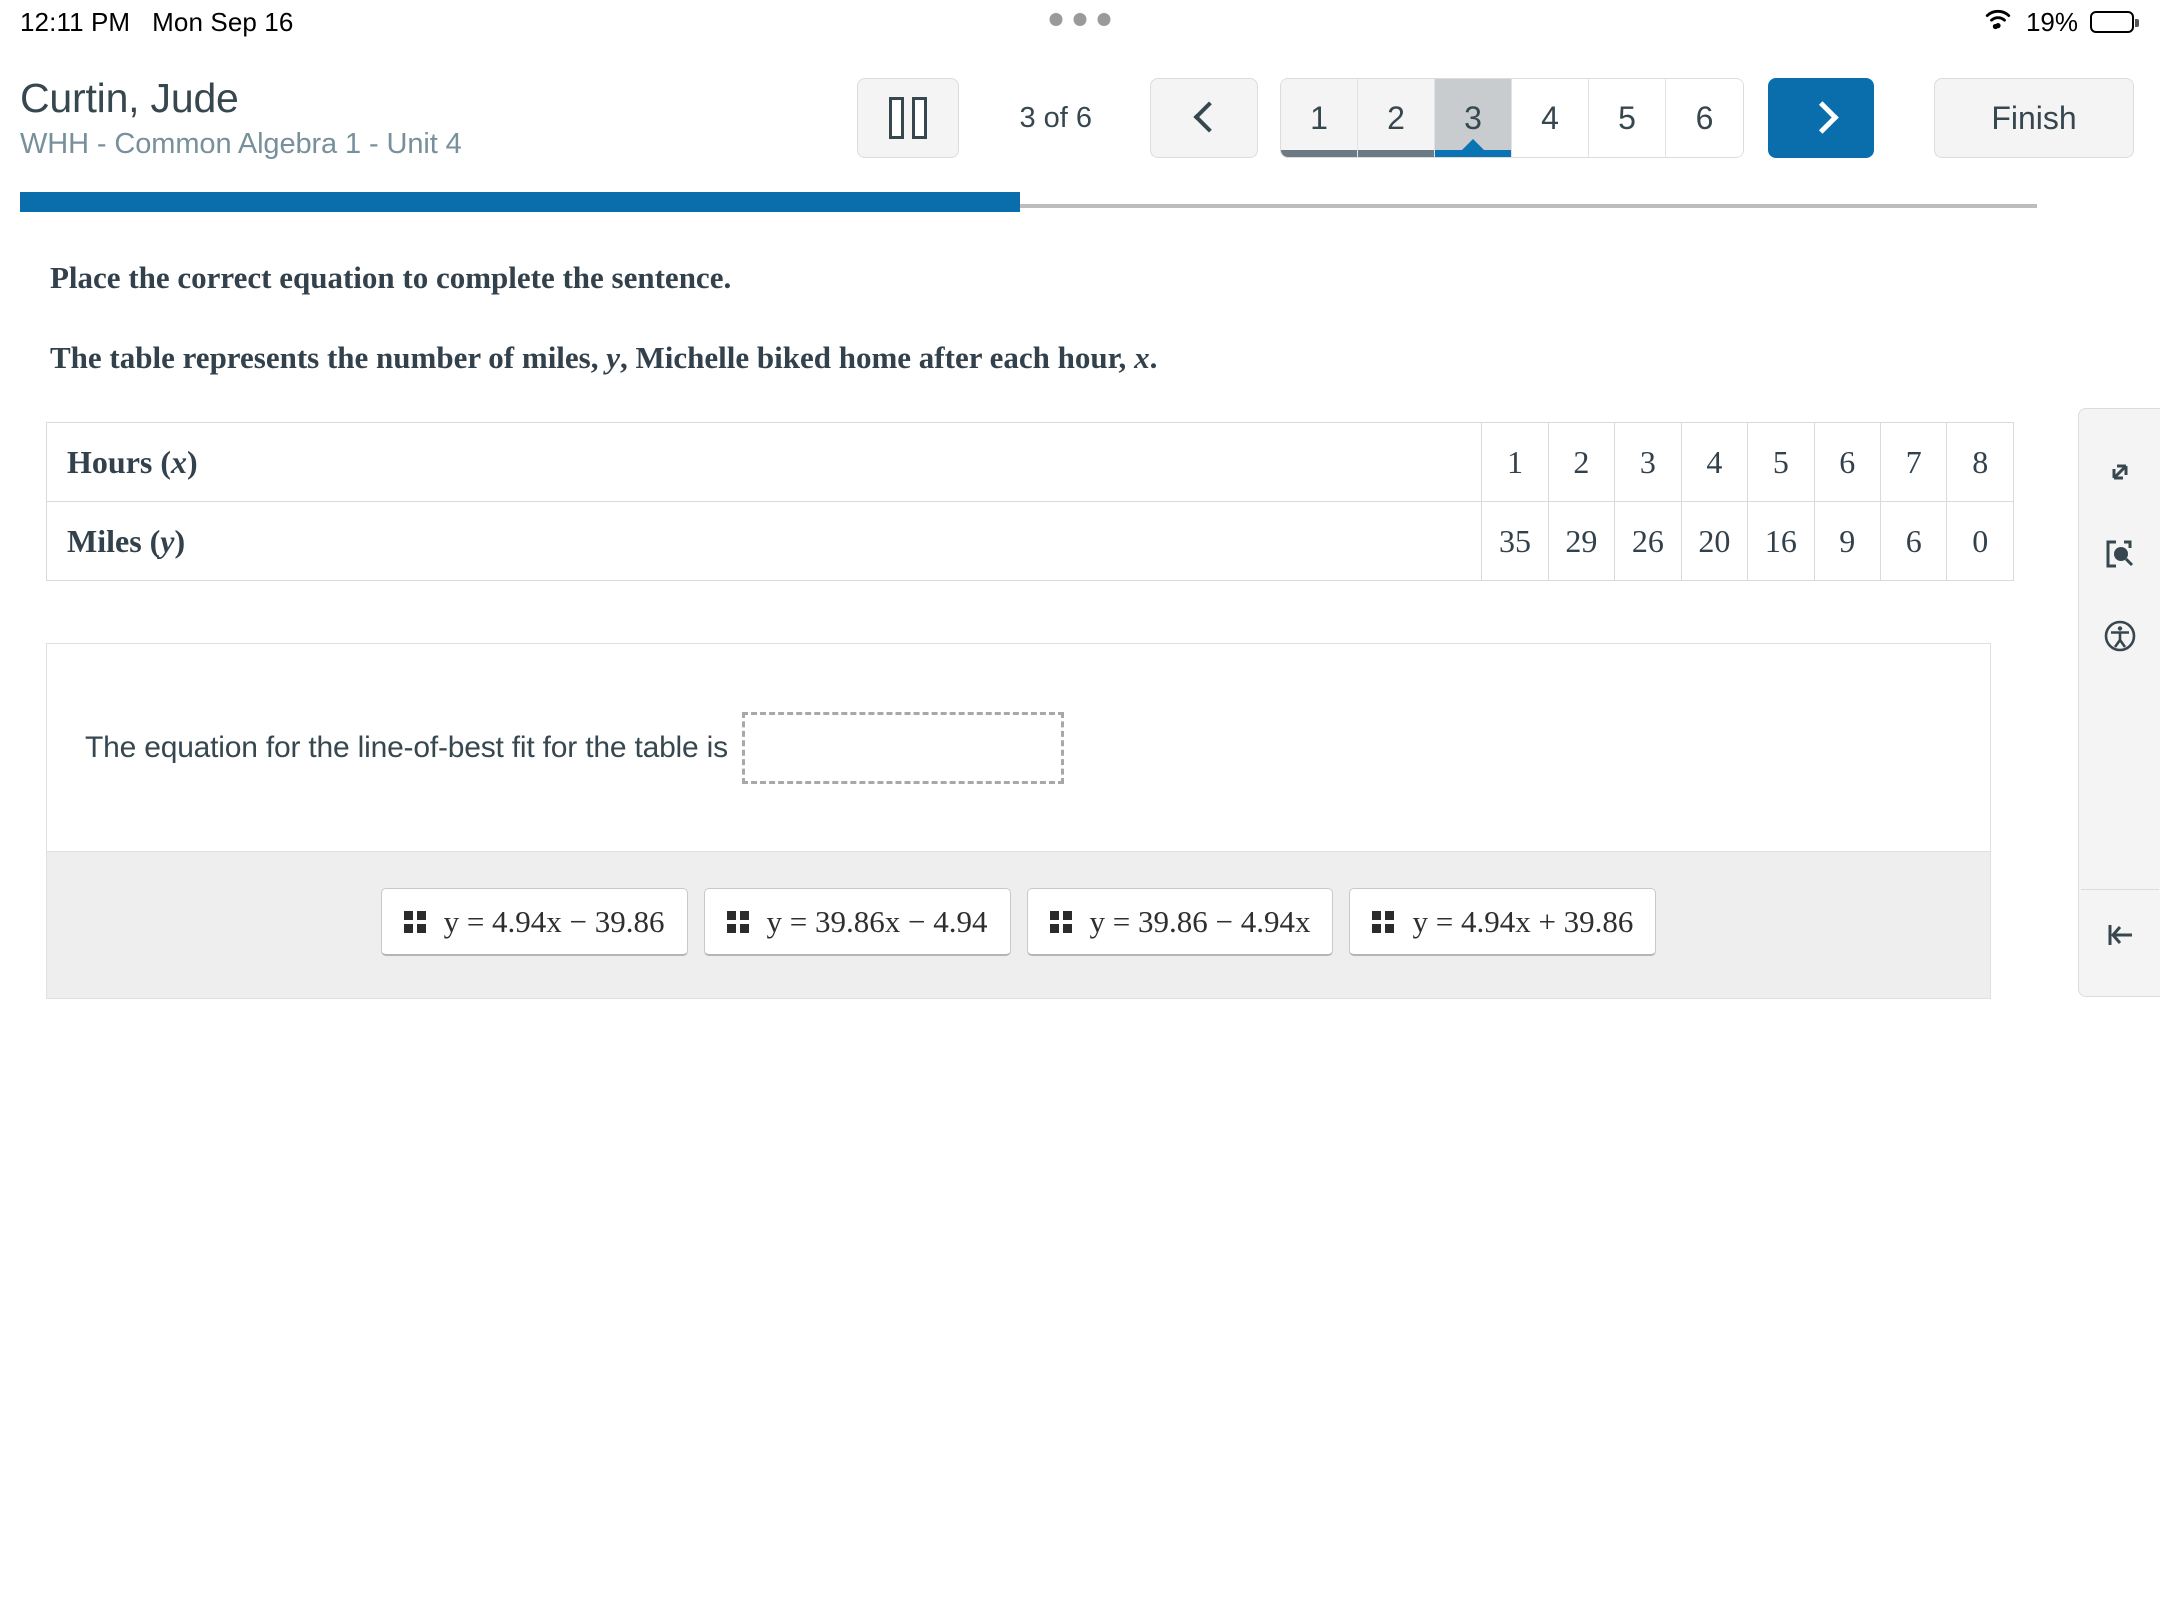 This screenshot has height=1620, width=2160. Describe the element at coordinates (554, 921) in the screenshot. I see `answer-option-label: y = 4.94x − 39.86` at that location.